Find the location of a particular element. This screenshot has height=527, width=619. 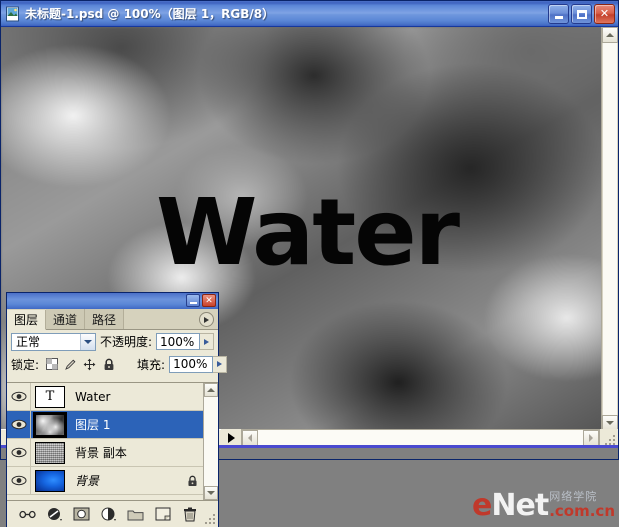

maximize-button is located at coordinates (581, 14).